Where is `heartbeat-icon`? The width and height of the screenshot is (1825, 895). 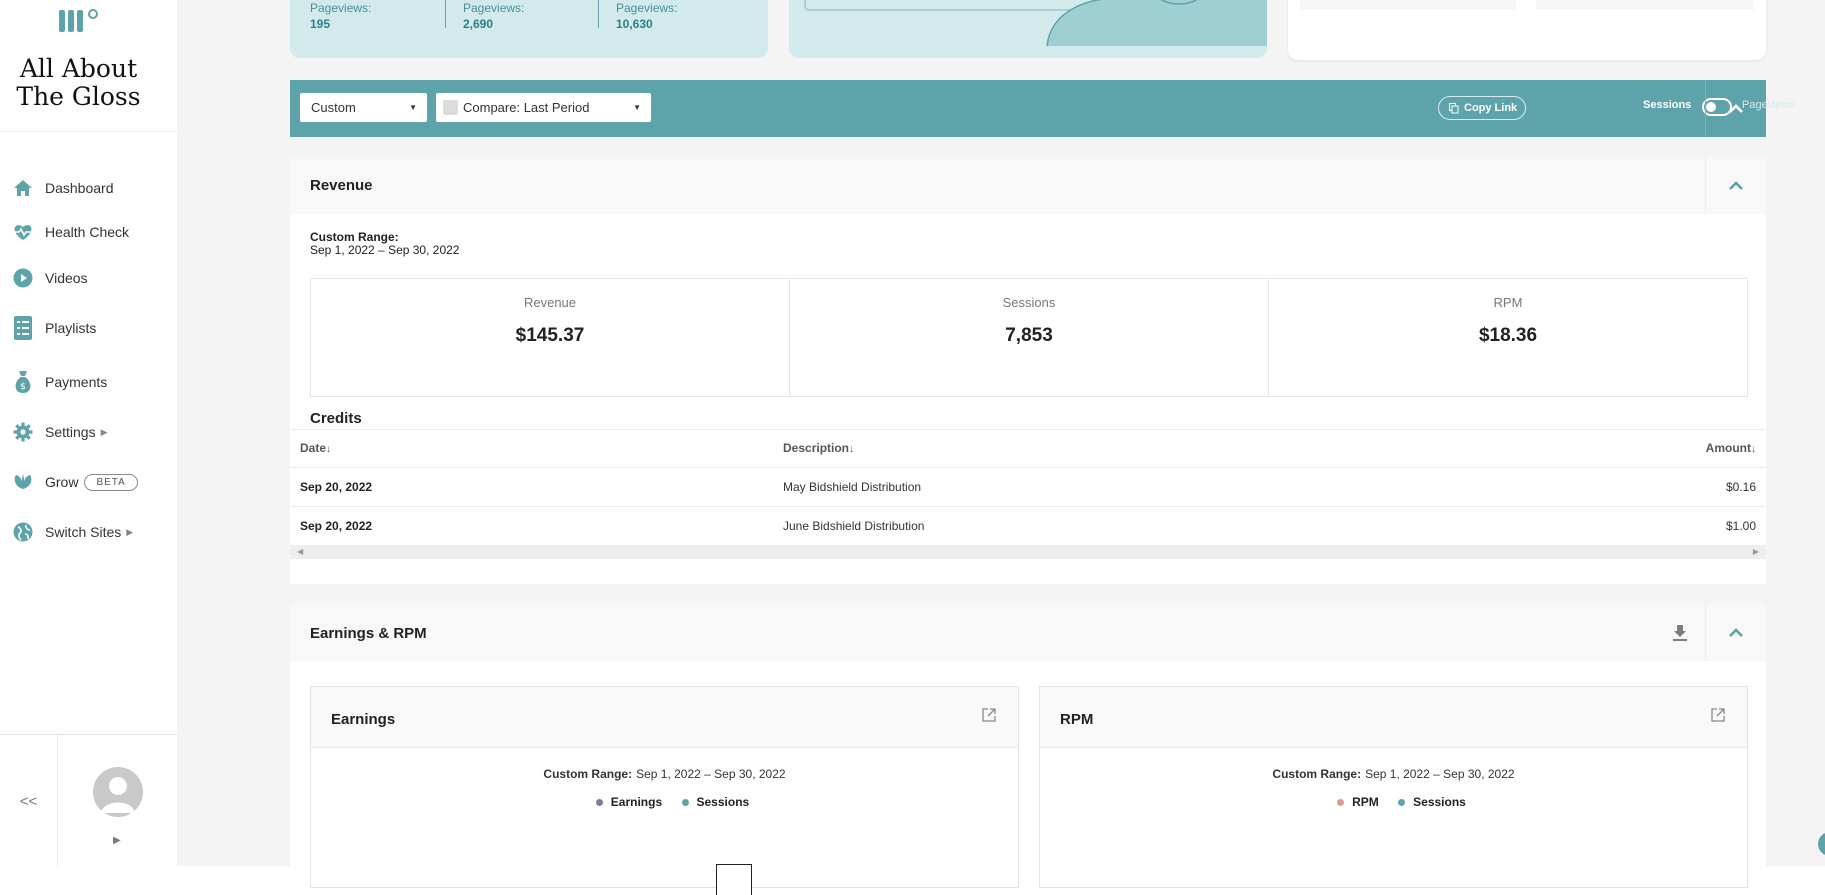
heartbeat-icon is located at coordinates (23, 232).